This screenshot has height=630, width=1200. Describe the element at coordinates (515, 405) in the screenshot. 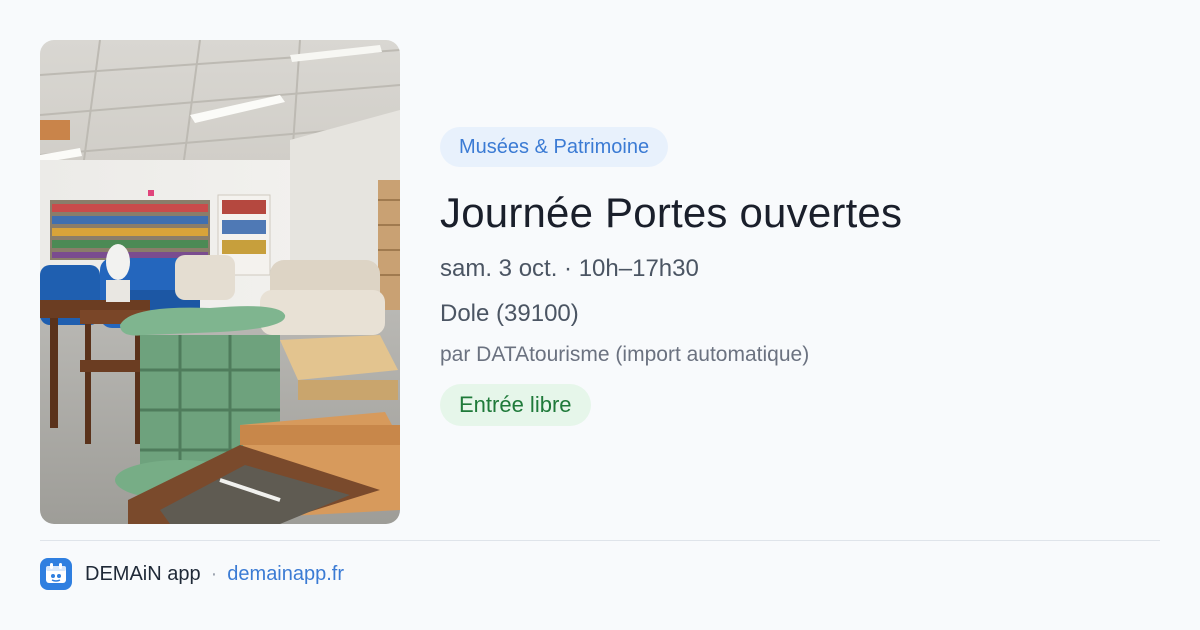

I see `price-badge: Entrée libre` at that location.